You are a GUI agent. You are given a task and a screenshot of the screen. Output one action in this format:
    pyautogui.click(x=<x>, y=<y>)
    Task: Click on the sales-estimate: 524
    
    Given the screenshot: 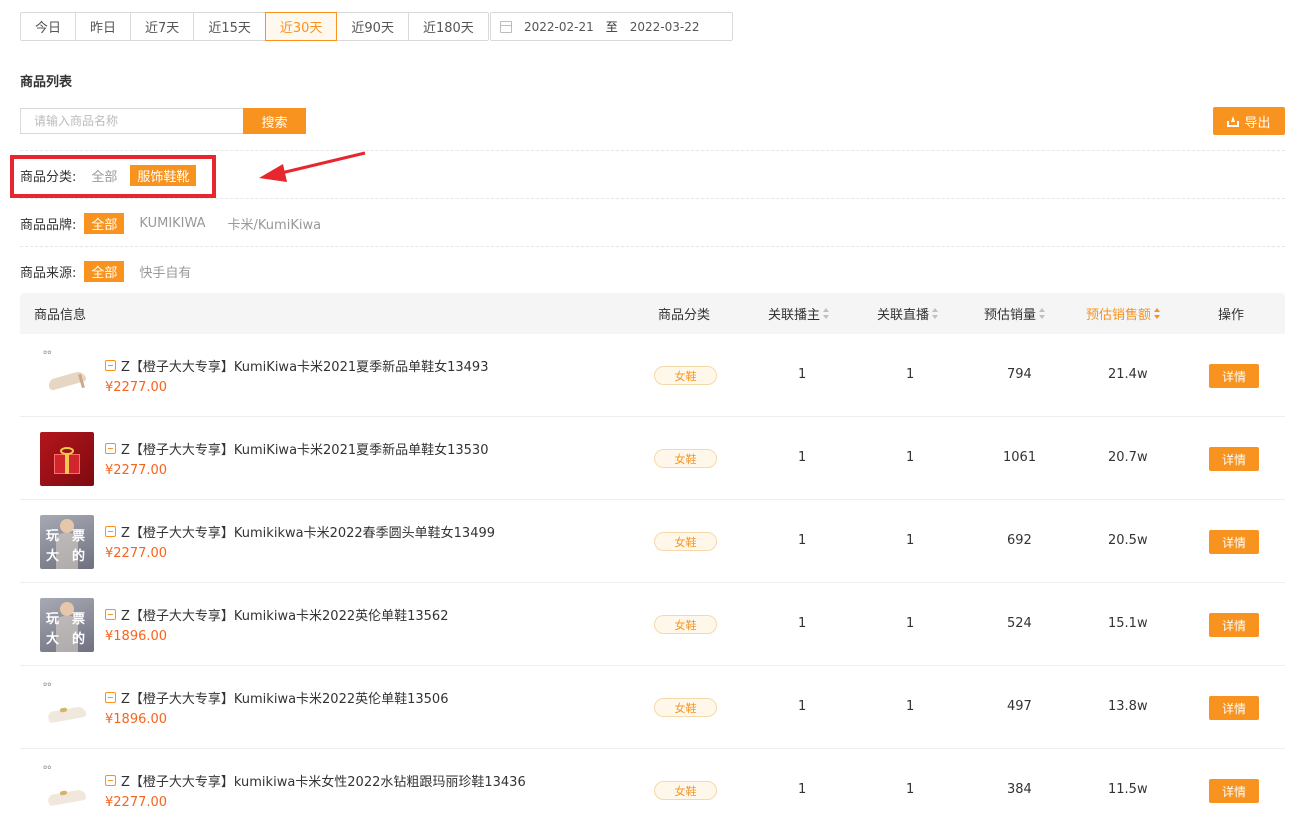 What is the action you would take?
    pyautogui.click(x=1019, y=623)
    